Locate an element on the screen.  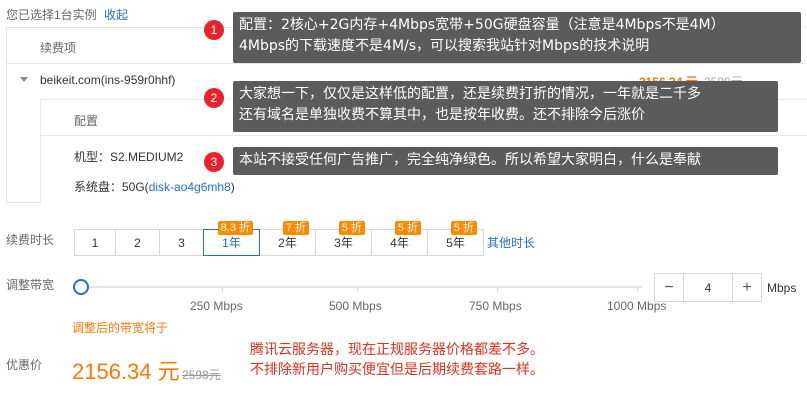
chevron-down-icon is located at coordinates (24, 79).